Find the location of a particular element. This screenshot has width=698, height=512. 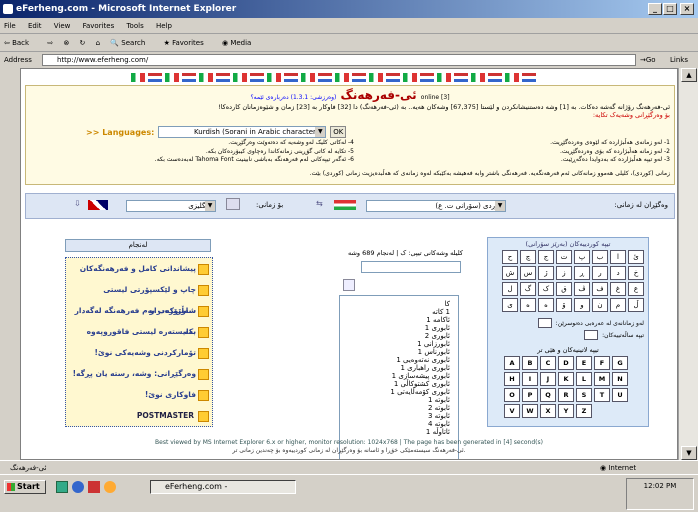

kurdish-key: ک is located at coordinates (546, 289).